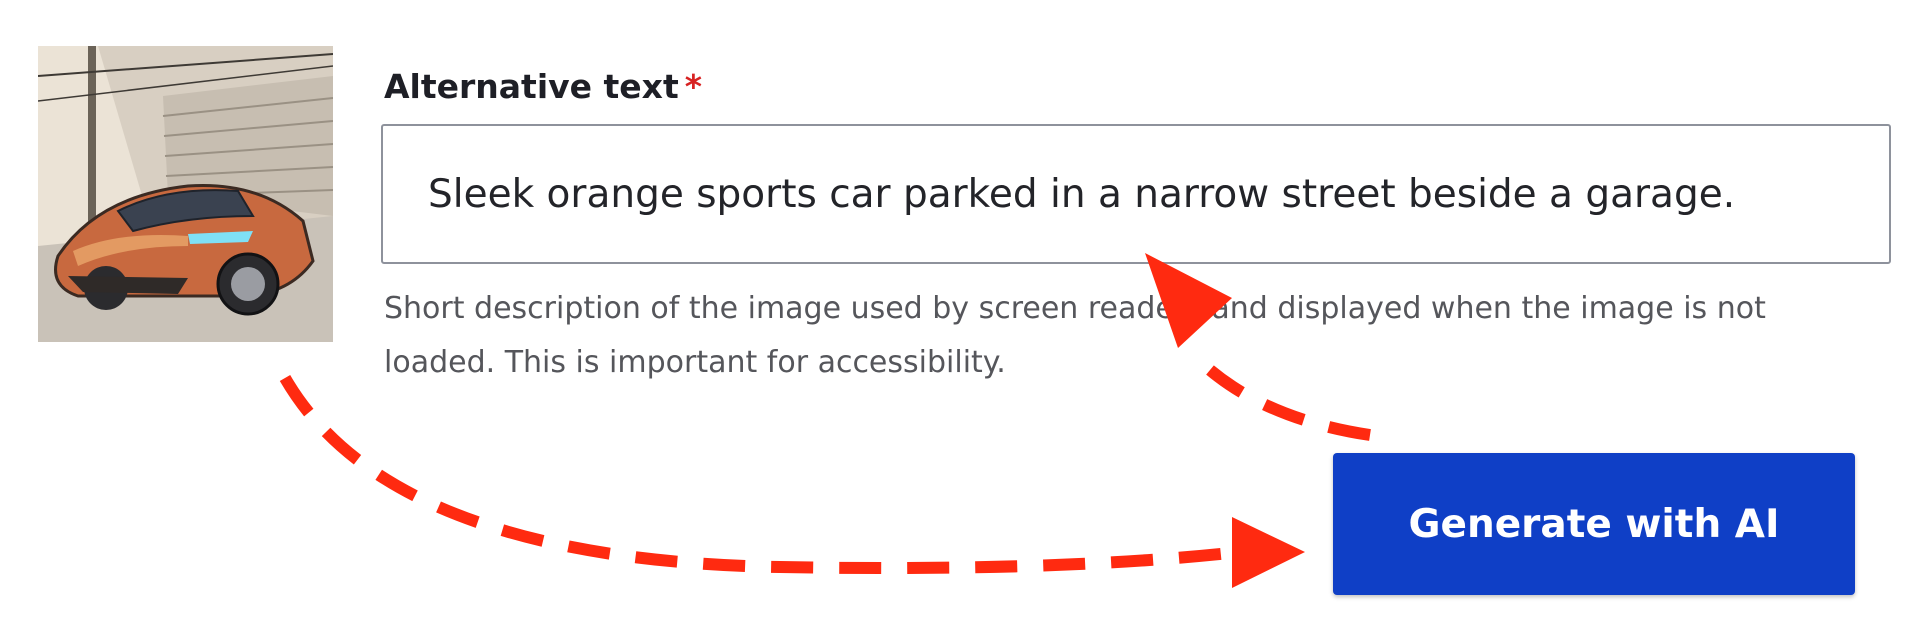 This screenshot has height=643, width=1920. I want to click on arrow-head-to-button, so click(1268, 552).